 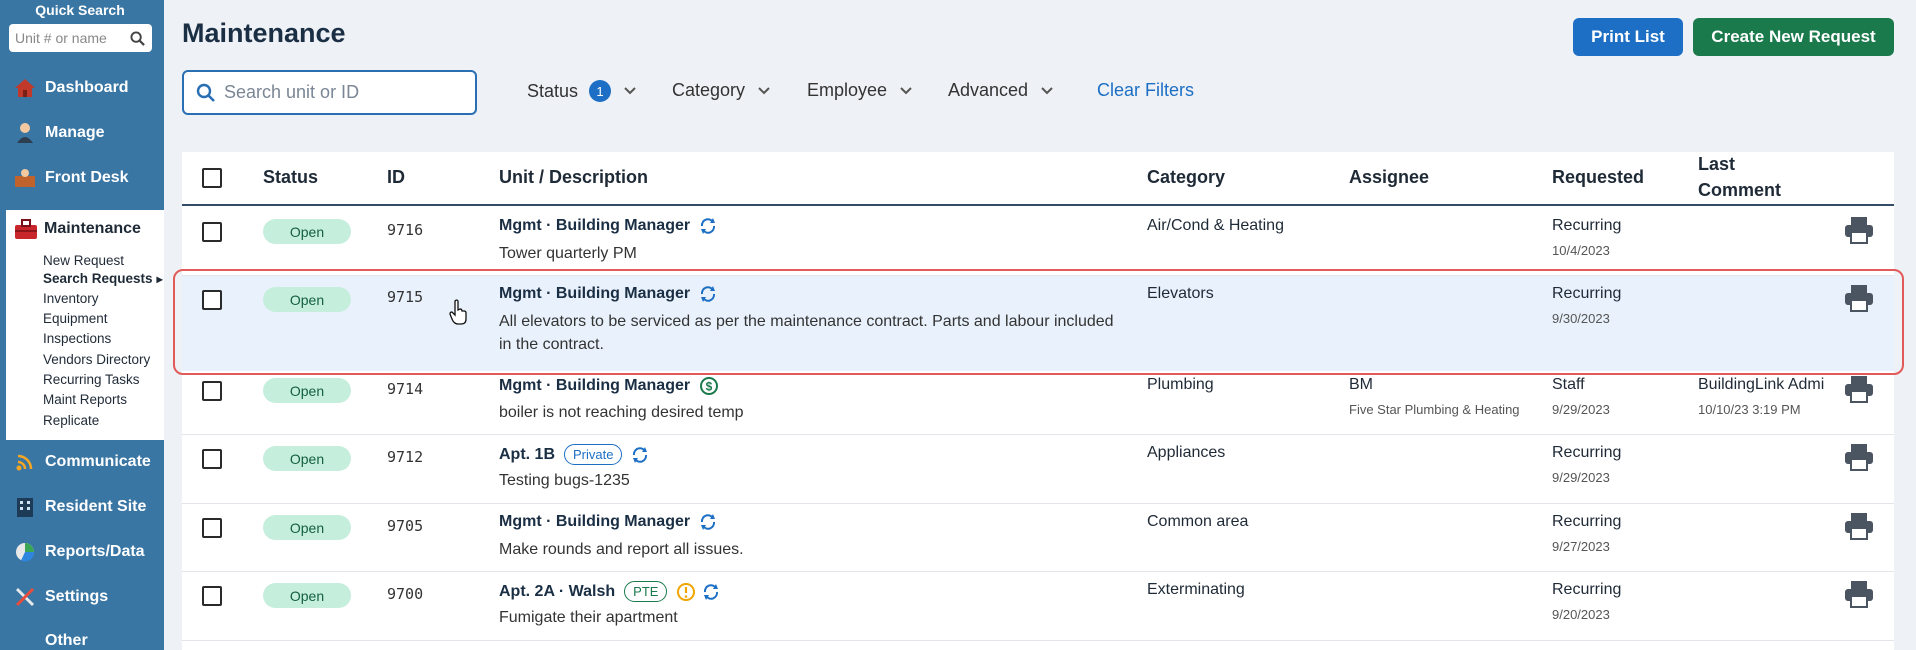 What do you see at coordinates (1598, 177) in the screenshot?
I see `col-requested: Requested` at bounding box center [1598, 177].